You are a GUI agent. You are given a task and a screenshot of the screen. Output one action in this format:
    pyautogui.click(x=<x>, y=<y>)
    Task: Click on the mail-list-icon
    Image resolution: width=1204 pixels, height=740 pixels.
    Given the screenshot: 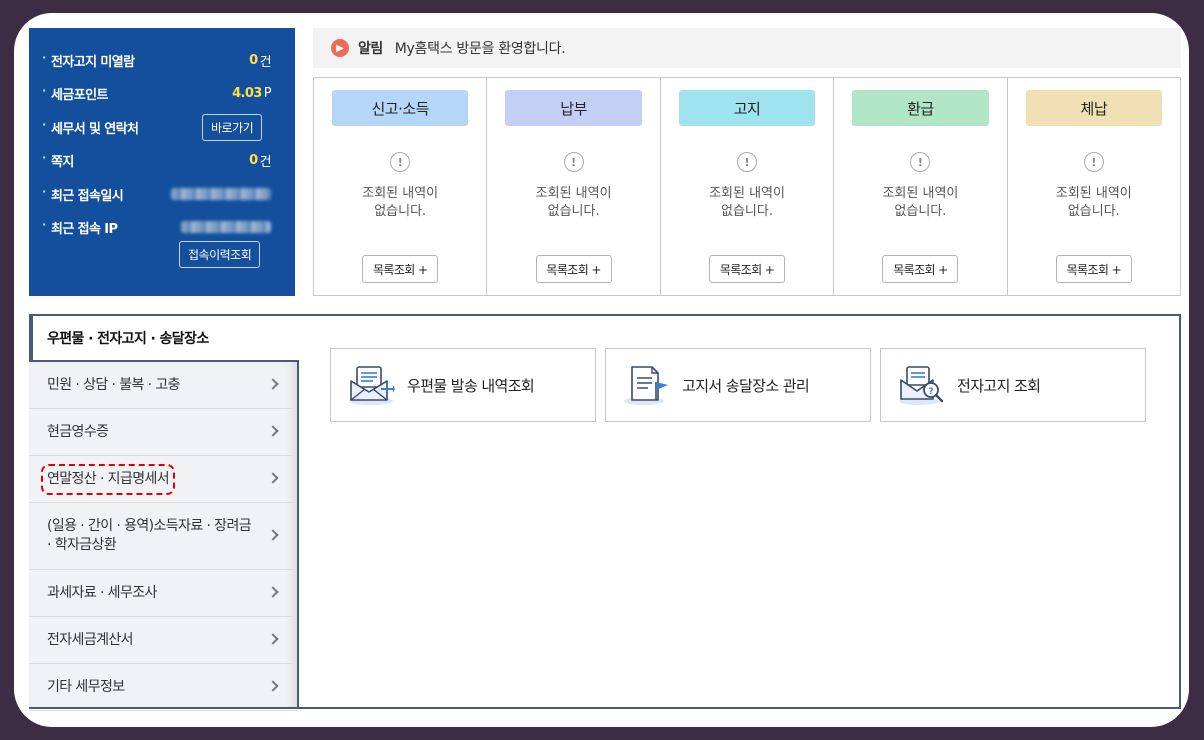 What is the action you would take?
    pyautogui.click(x=372, y=385)
    